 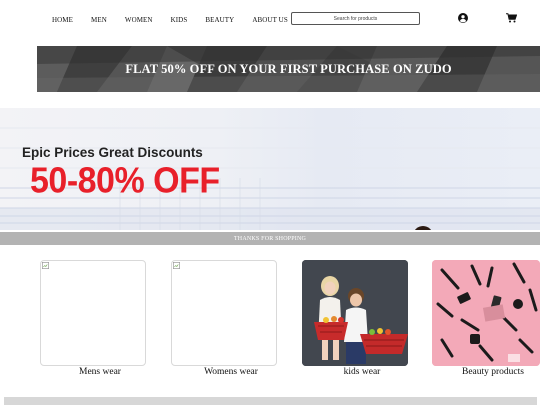 I want to click on category-image-womens, so click(x=224, y=313).